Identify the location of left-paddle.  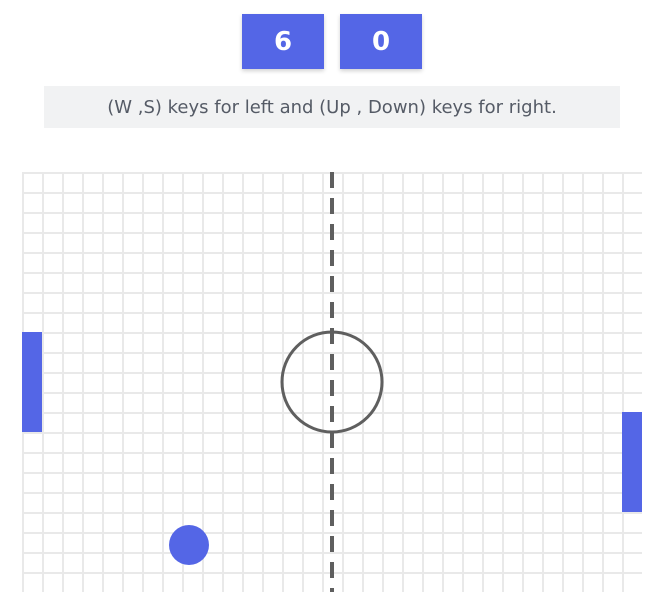
(32, 382).